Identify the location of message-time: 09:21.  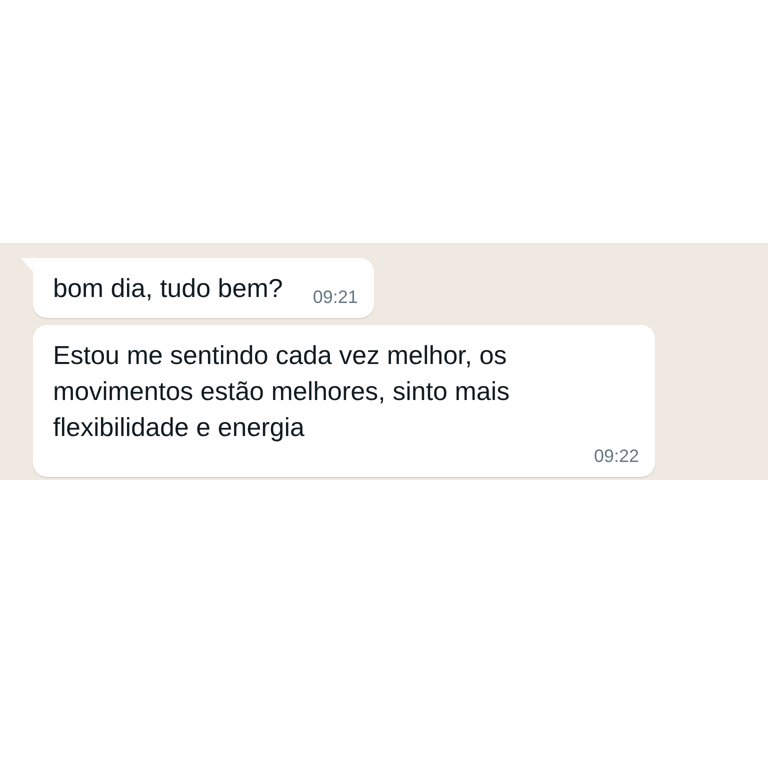
(335, 297).